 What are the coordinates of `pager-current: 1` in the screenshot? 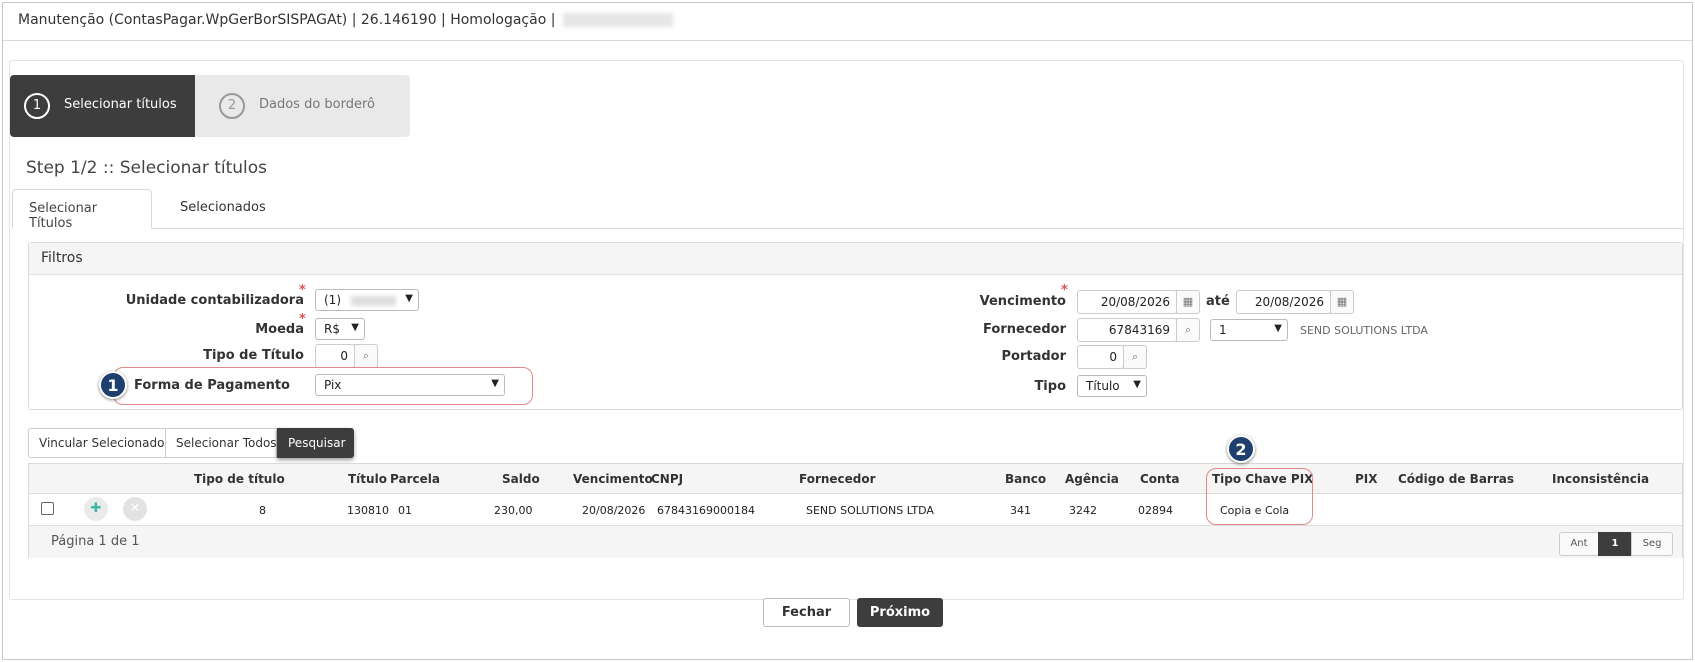 It's located at (1615, 544).